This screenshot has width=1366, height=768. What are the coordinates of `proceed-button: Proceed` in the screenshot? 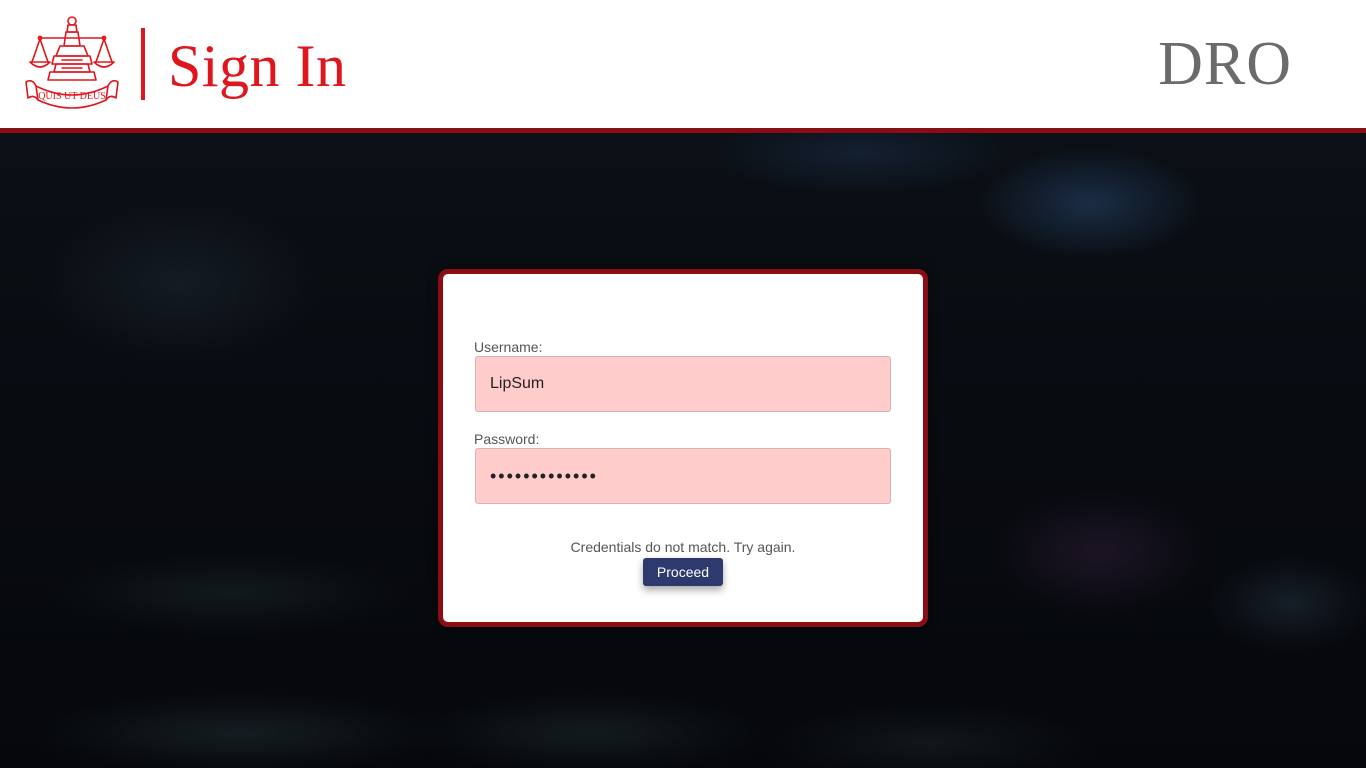 It's located at (683, 572).